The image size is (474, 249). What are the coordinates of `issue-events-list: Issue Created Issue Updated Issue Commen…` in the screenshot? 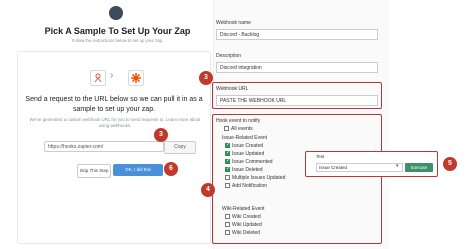 It's located at (255, 165).